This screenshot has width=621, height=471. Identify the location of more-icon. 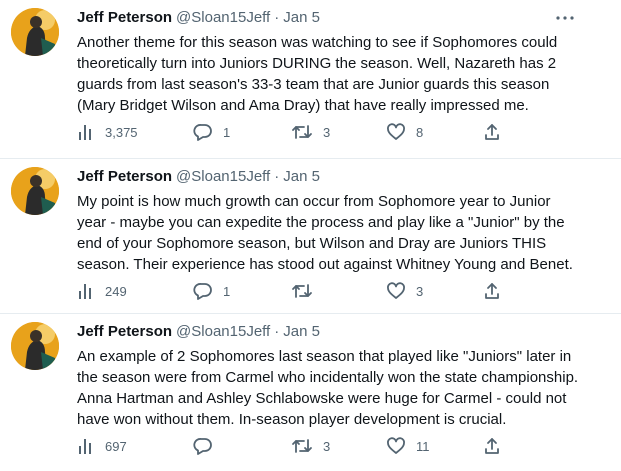
(565, 18).